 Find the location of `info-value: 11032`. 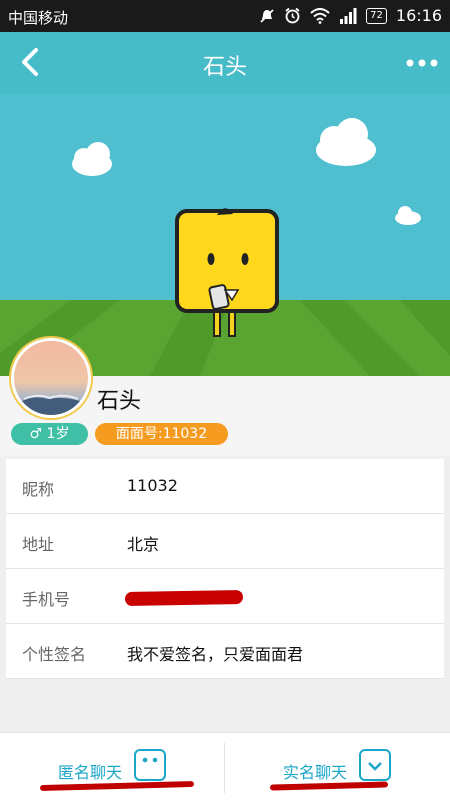

info-value: 11032 is located at coordinates (152, 485).